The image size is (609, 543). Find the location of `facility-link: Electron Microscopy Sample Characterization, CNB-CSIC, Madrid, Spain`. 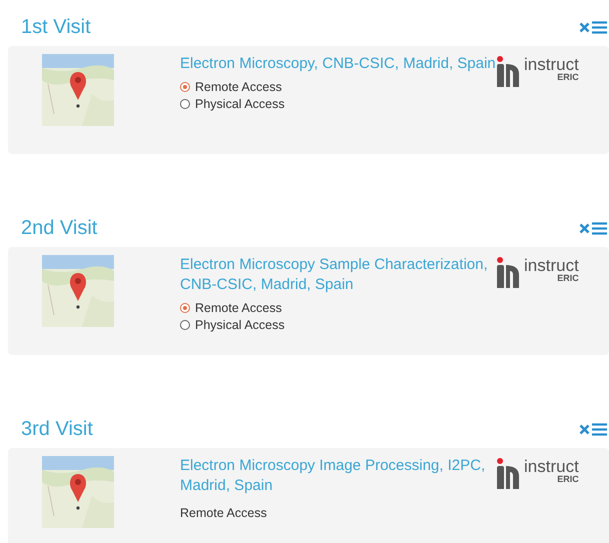

facility-link: Electron Microscopy Sample Characterization, CNB-CSIC, Madrid, Spain is located at coordinates (338, 275).